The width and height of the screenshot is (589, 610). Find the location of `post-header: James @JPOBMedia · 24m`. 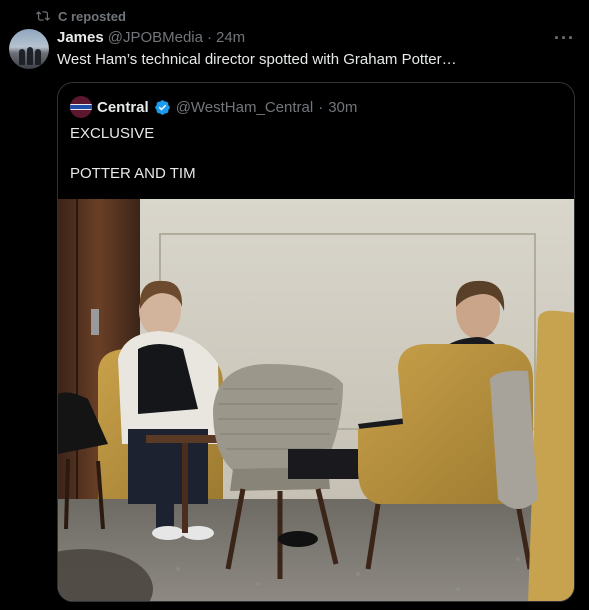

post-header: James @JPOBMedia · 24m is located at coordinates (151, 37).